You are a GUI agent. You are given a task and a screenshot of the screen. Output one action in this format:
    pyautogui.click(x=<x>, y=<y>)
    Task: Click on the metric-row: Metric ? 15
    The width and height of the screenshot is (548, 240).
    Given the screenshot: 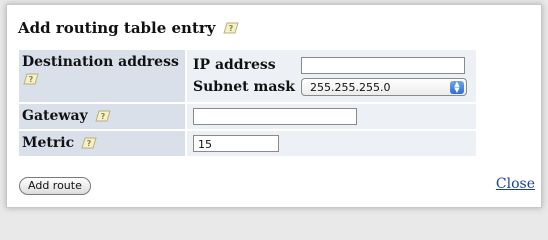 What is the action you would take?
    pyautogui.click(x=247, y=143)
    